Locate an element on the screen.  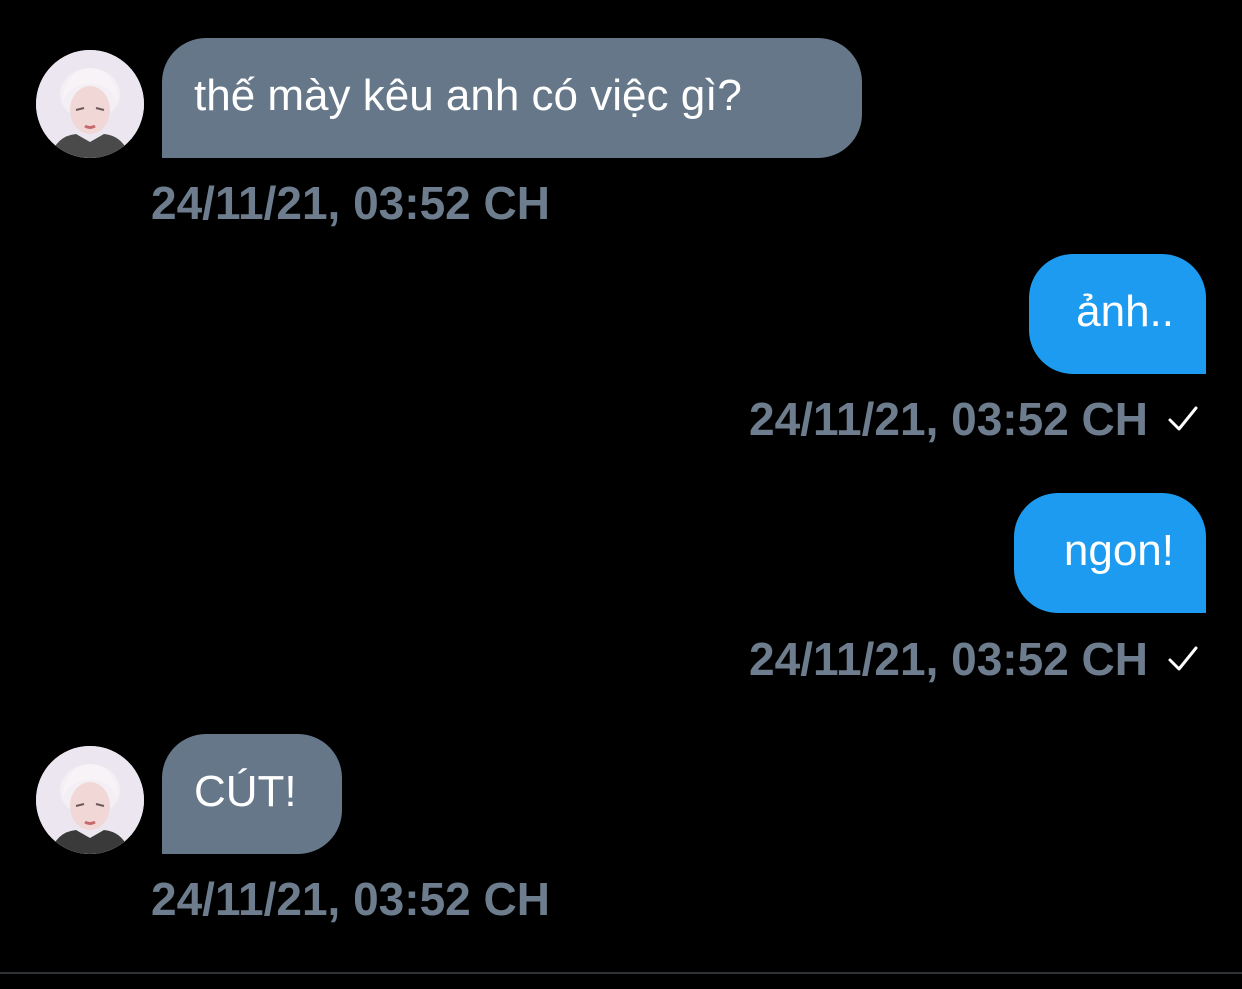
message-bubble-sent: ảnh.. is located at coordinates (1117, 314).